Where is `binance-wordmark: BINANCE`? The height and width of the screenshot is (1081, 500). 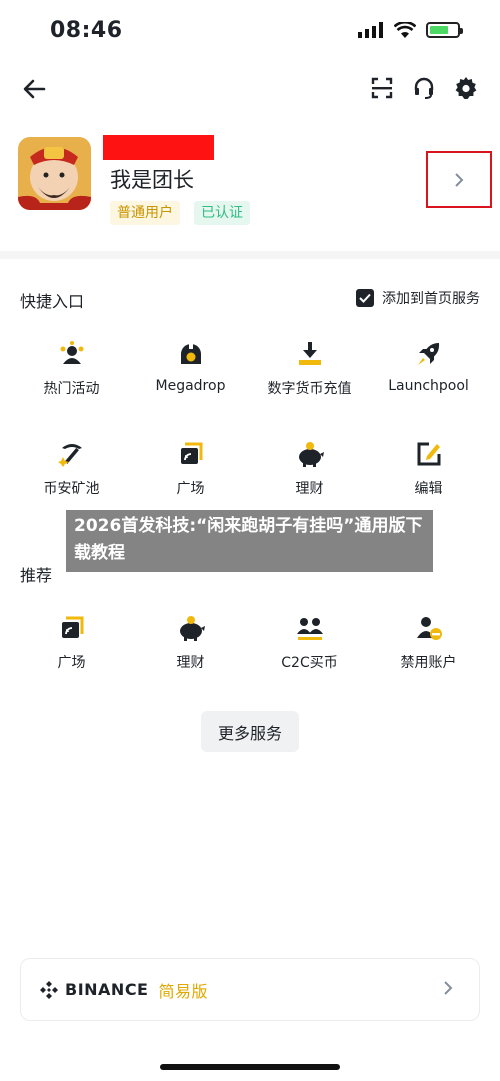 binance-wordmark: BINANCE is located at coordinates (107, 989).